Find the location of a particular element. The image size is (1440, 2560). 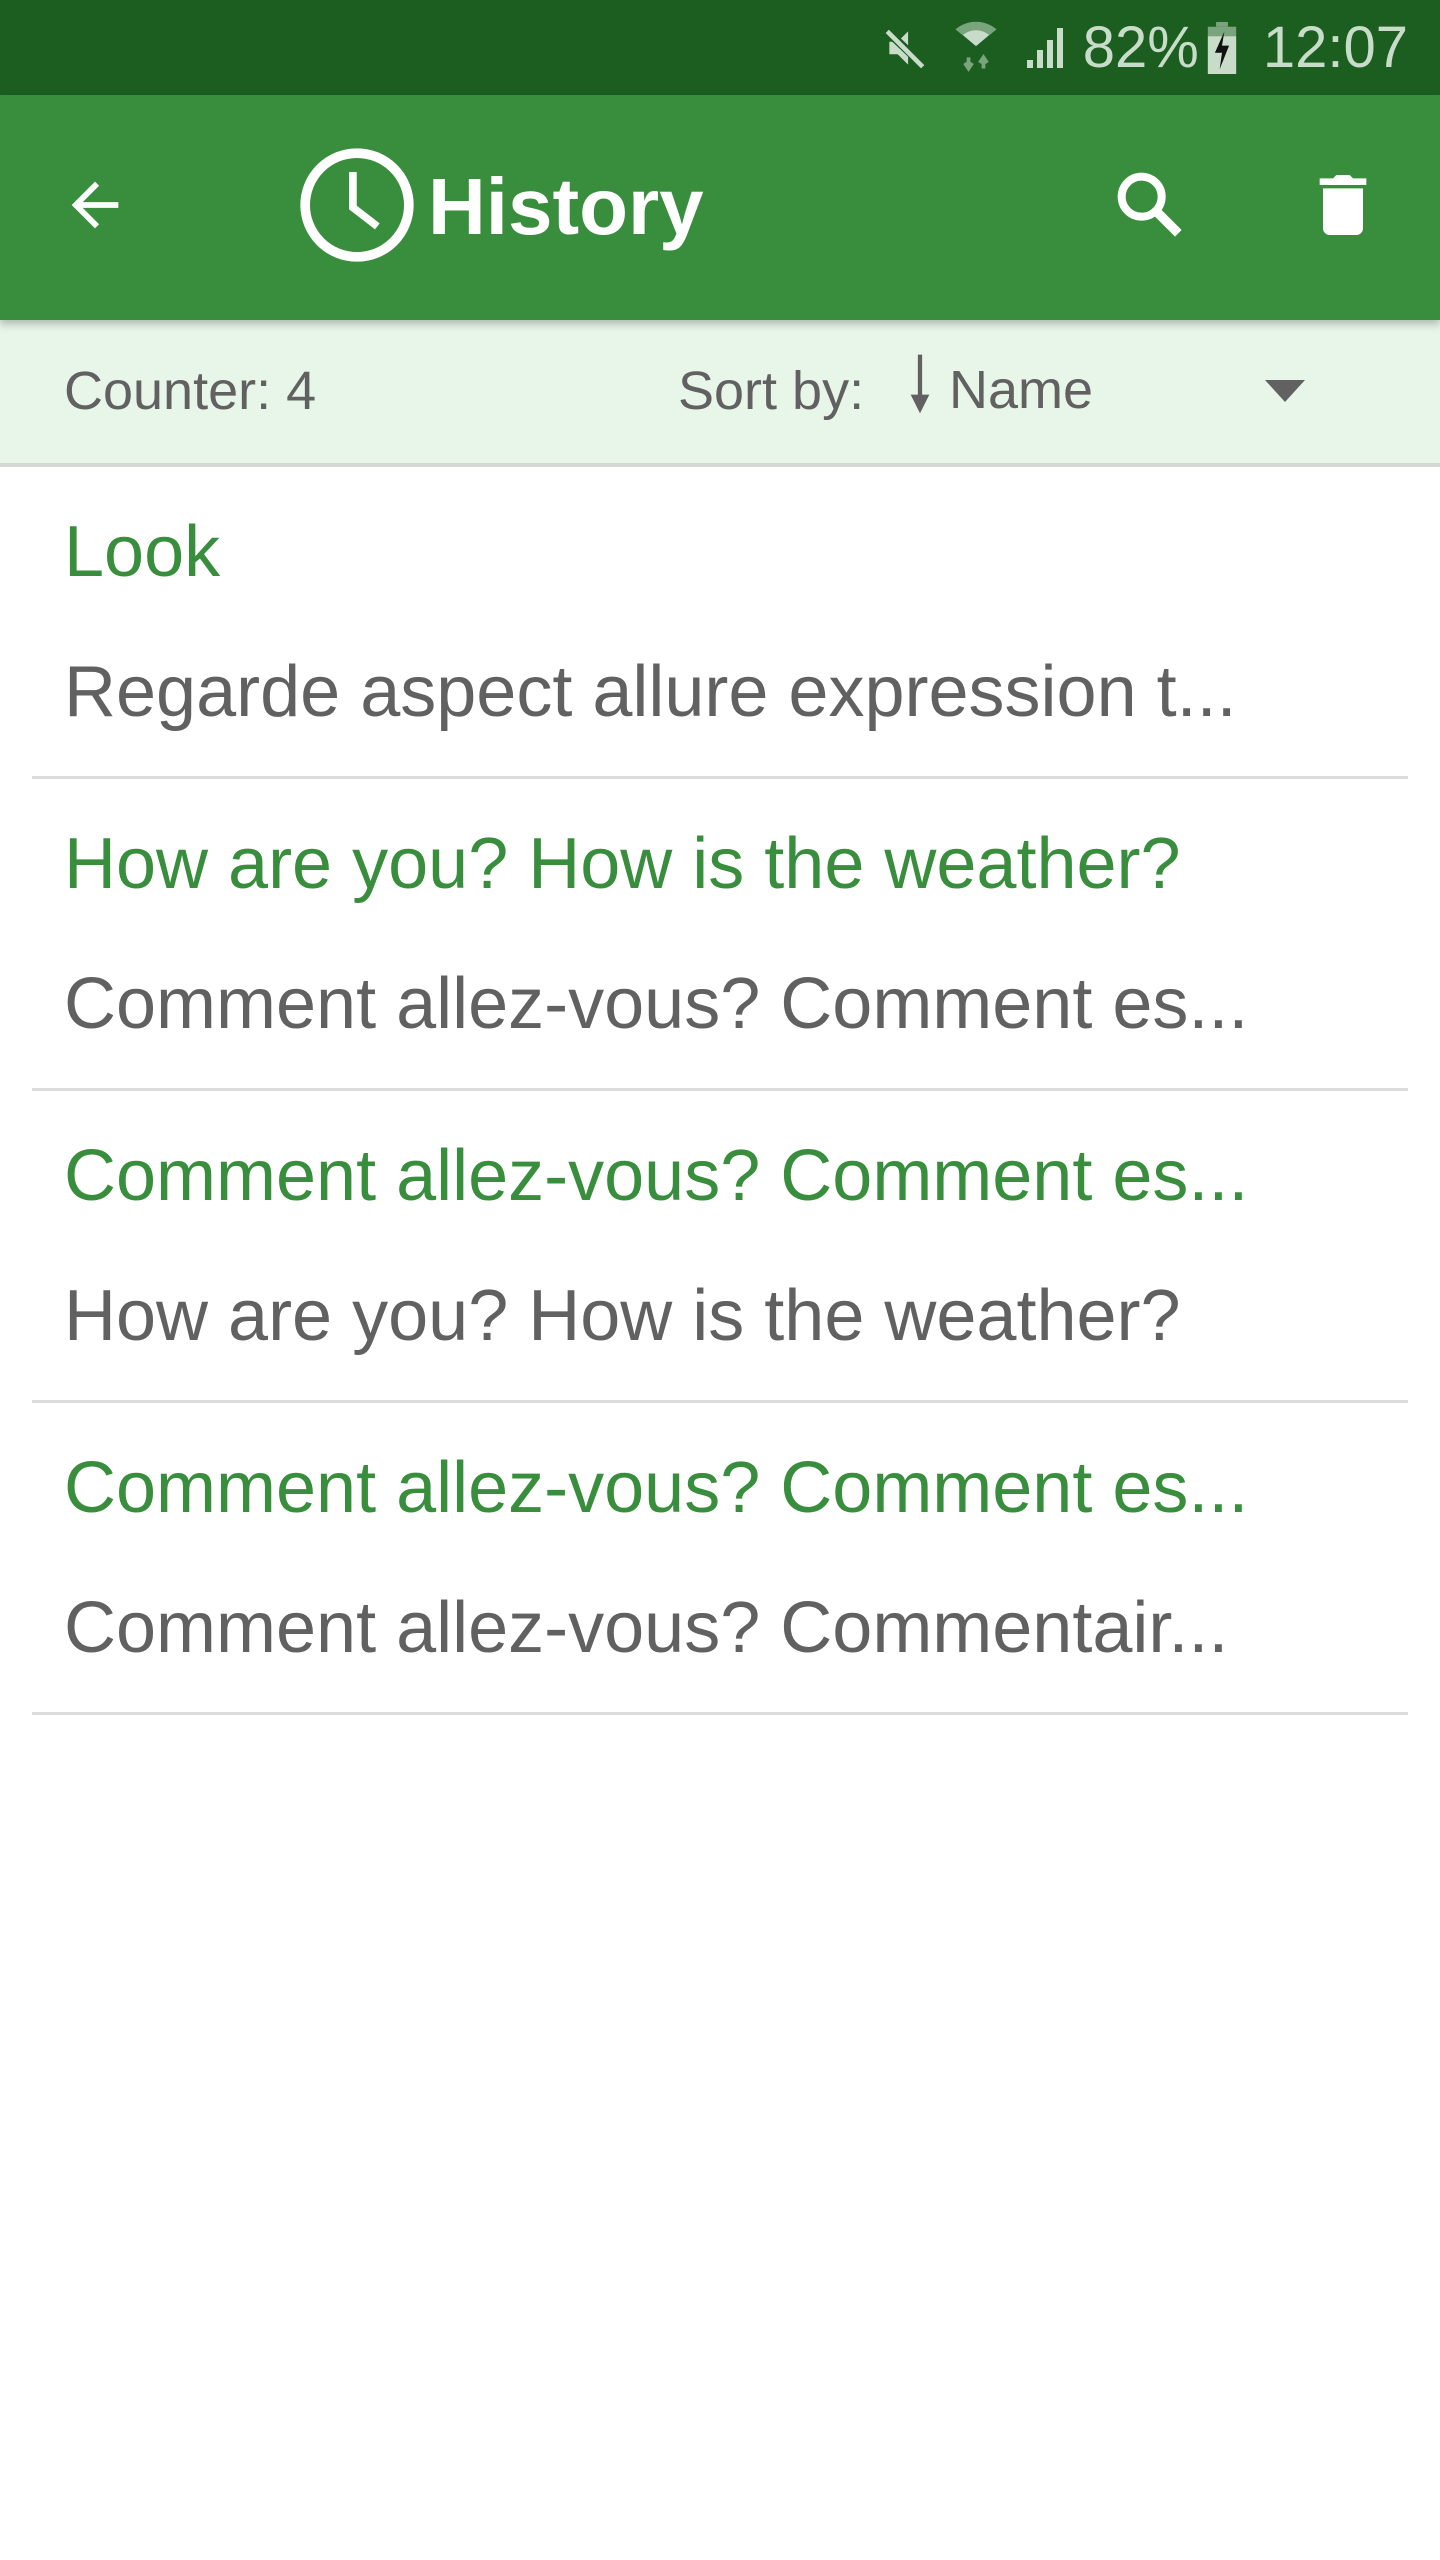

status-bar: 82% 12:07 is located at coordinates (720, 47).